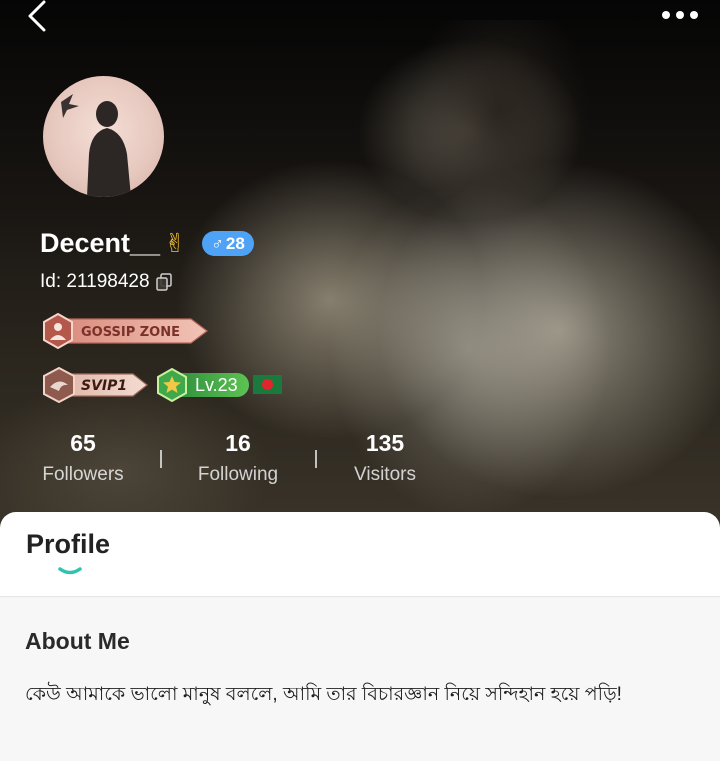 The image size is (720, 761). Describe the element at coordinates (68, 544) in the screenshot. I see `tab-profile: Profile` at that location.